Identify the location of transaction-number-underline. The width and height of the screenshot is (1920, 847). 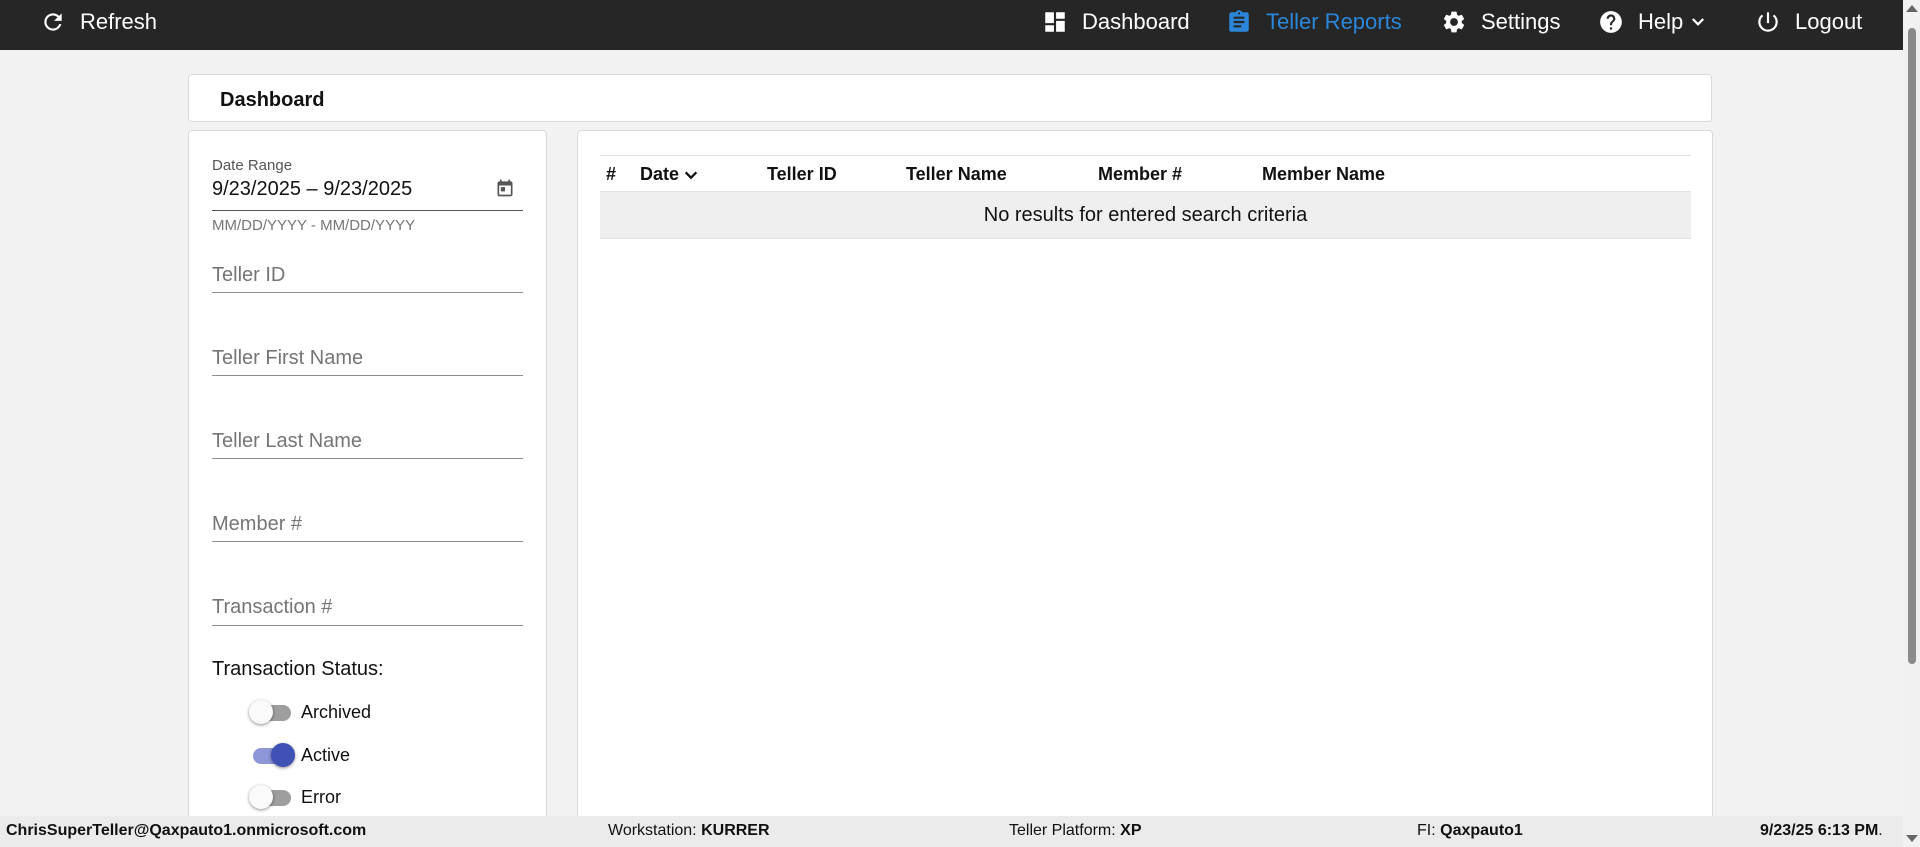
(367, 625).